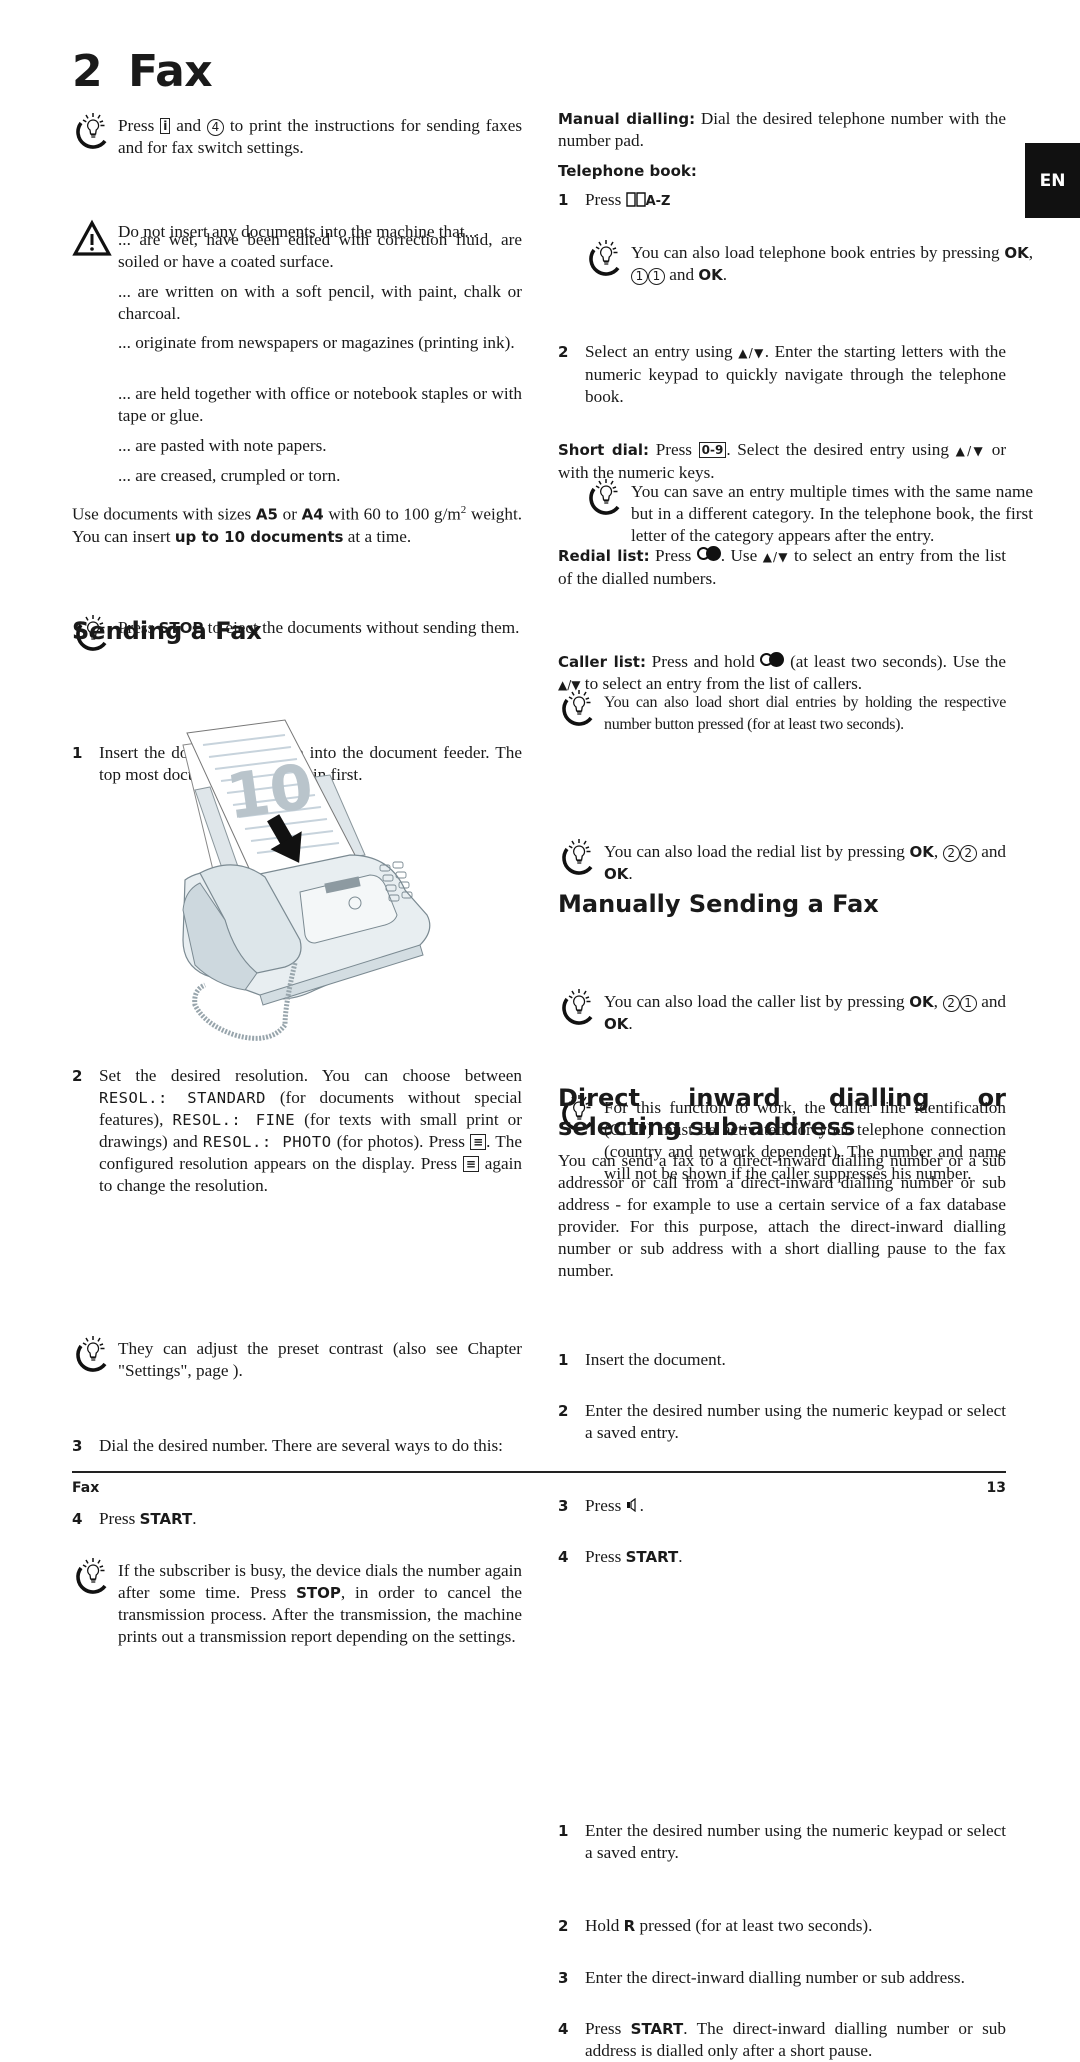 This screenshot has height=2062, width=1080. I want to click on phonebook-key-label: A-Z, so click(658, 201).